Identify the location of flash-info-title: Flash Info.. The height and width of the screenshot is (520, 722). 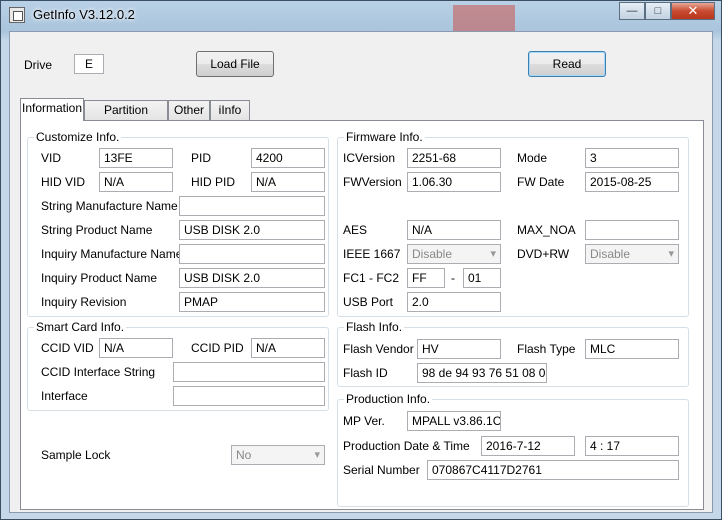
(374, 327).